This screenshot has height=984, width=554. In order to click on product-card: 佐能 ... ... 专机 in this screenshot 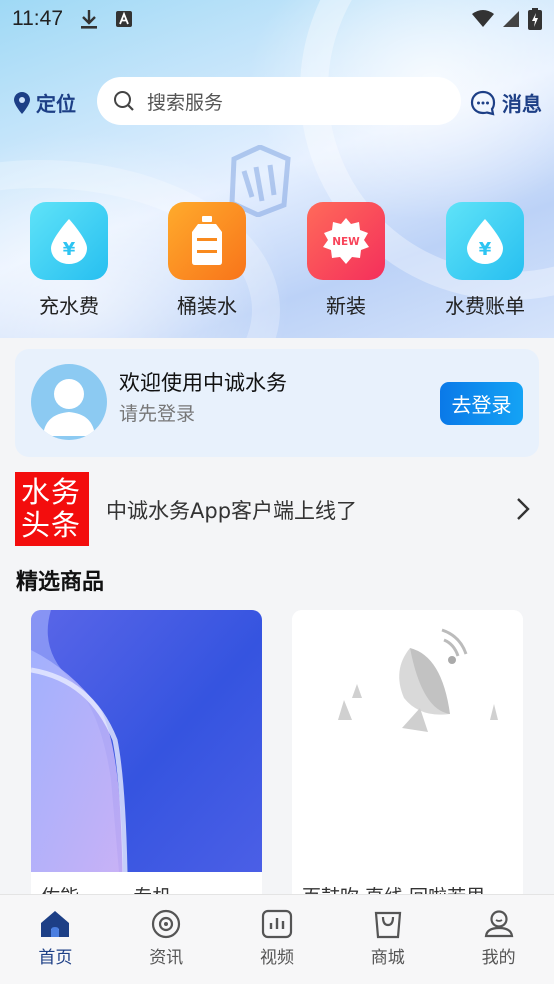, I will do `click(146, 755)`.